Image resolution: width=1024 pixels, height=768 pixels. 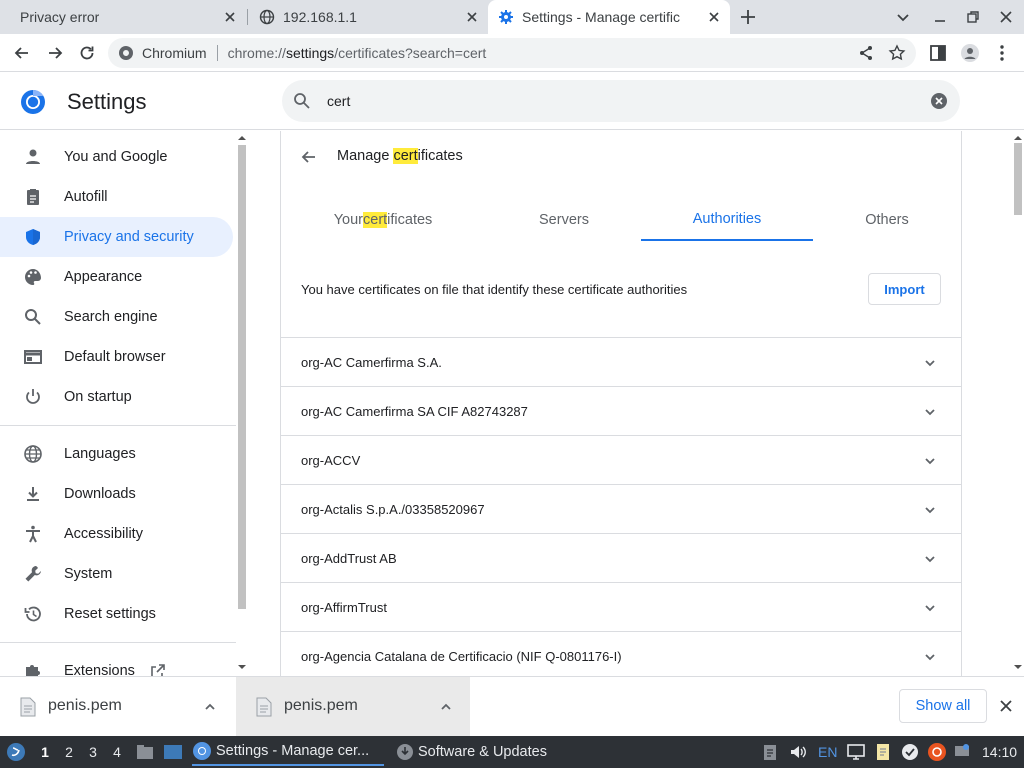 What do you see at coordinates (100, 494) in the screenshot?
I see `sidebar-item-label: Downloads` at bounding box center [100, 494].